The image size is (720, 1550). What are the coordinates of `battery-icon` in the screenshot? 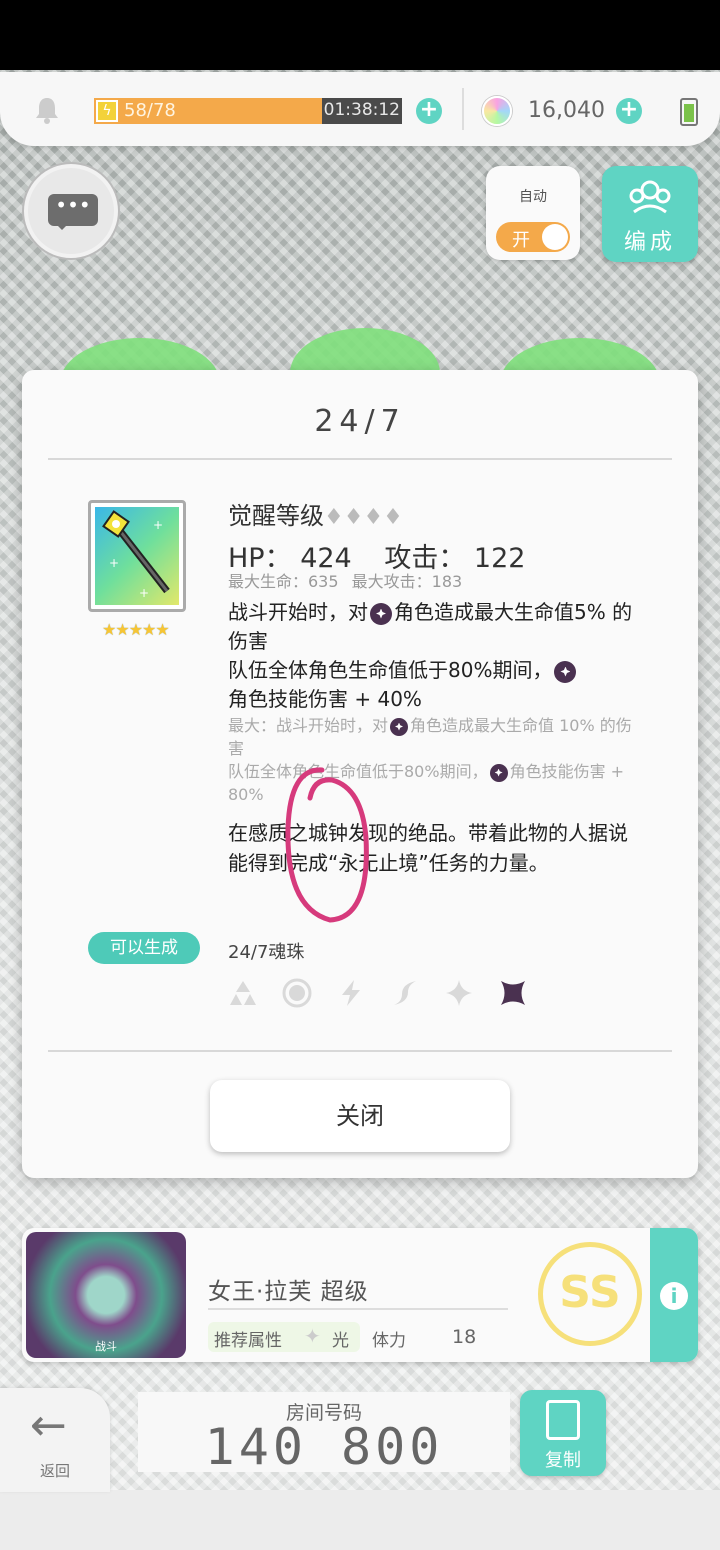 It's located at (689, 112).